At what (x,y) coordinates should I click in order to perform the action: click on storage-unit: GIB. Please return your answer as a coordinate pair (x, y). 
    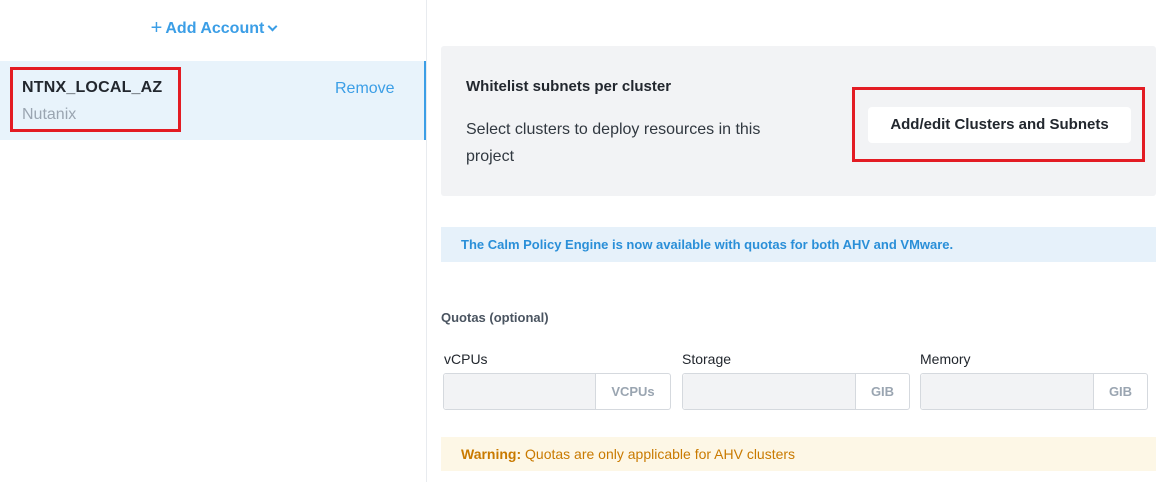
    Looking at the image, I should click on (882, 391).